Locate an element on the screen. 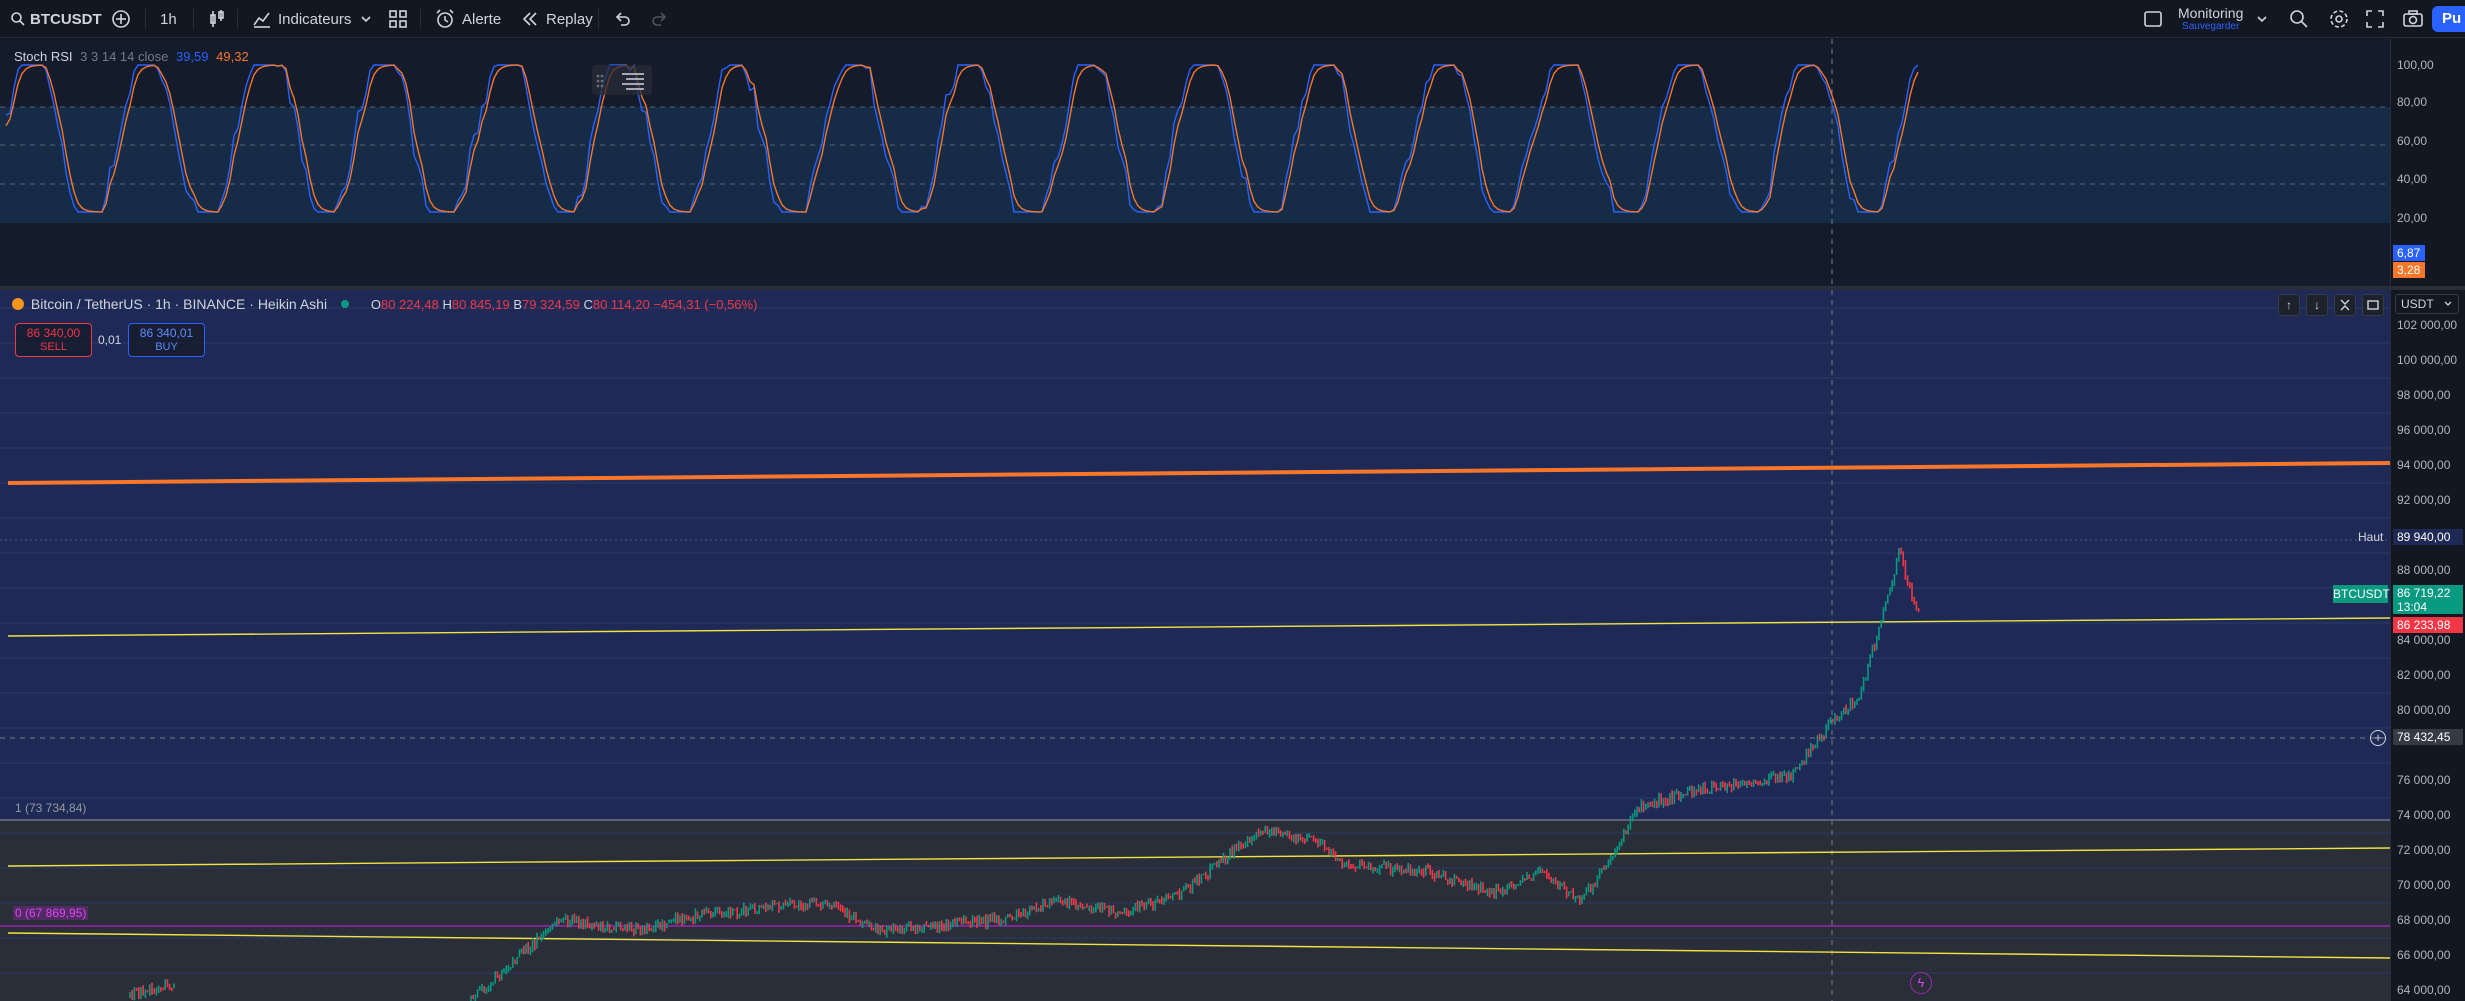 Image resolution: width=2465 pixels, height=1001 pixels. event-lightning-icon: ϟ is located at coordinates (1921, 983).